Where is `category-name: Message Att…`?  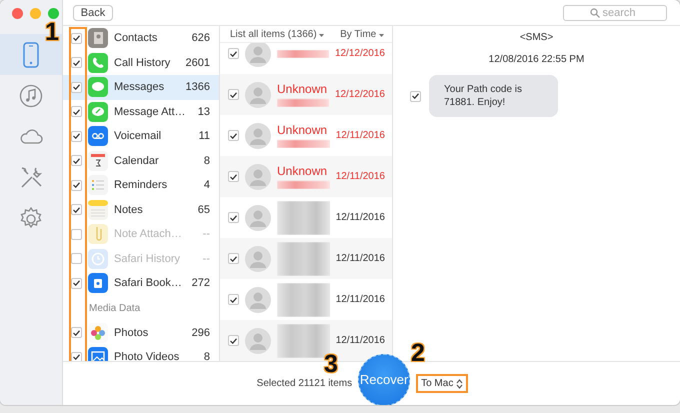
category-name: Message Att… is located at coordinates (150, 112).